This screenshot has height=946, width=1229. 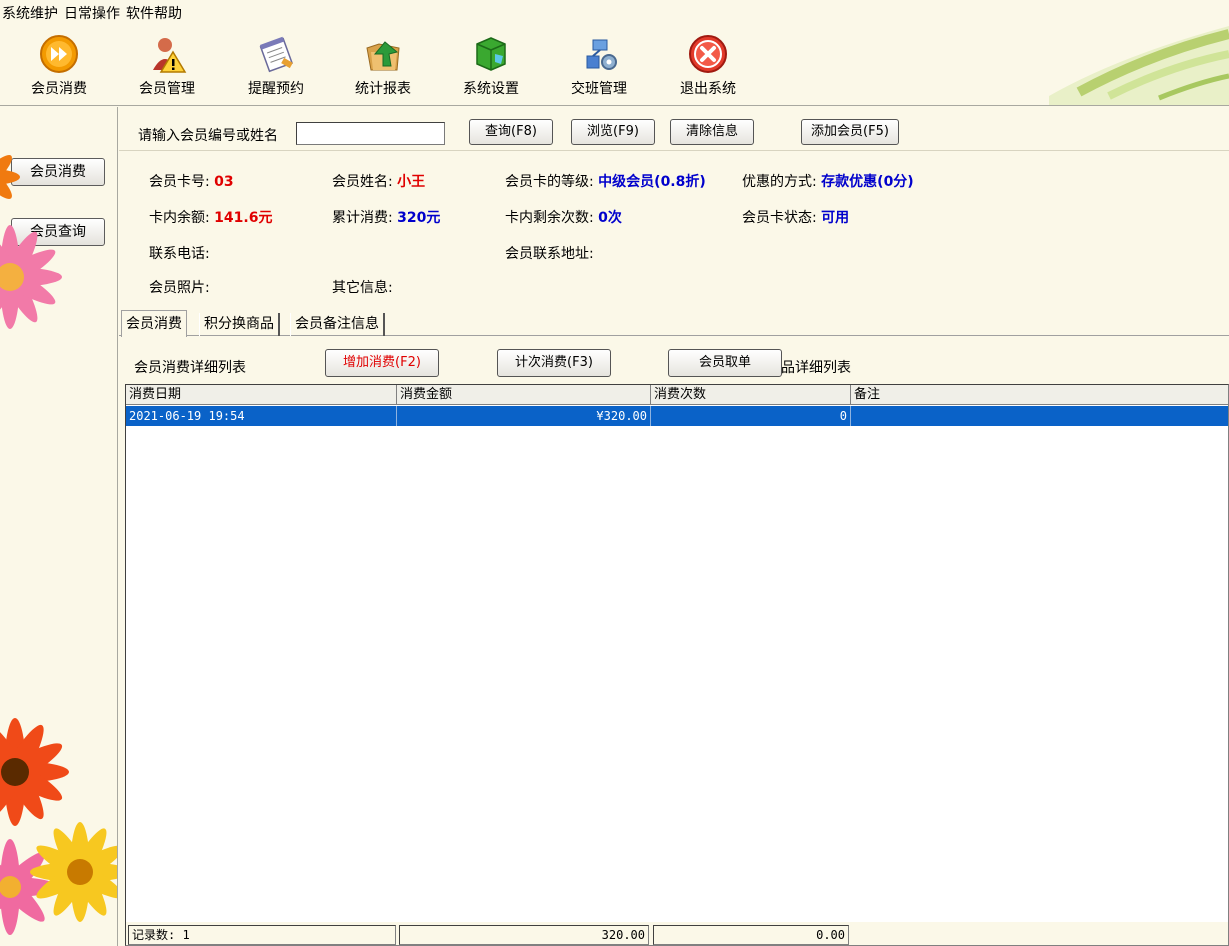 What do you see at coordinates (614, 13) in the screenshot?
I see `menu-bar: 系统维护 日常操作 软件帮助` at bounding box center [614, 13].